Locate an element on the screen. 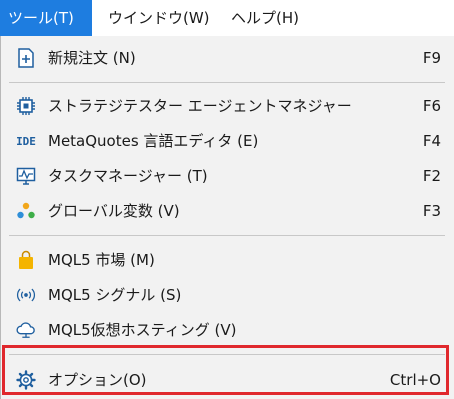 This screenshot has width=454, height=399. chip-icon is located at coordinates (26, 106).